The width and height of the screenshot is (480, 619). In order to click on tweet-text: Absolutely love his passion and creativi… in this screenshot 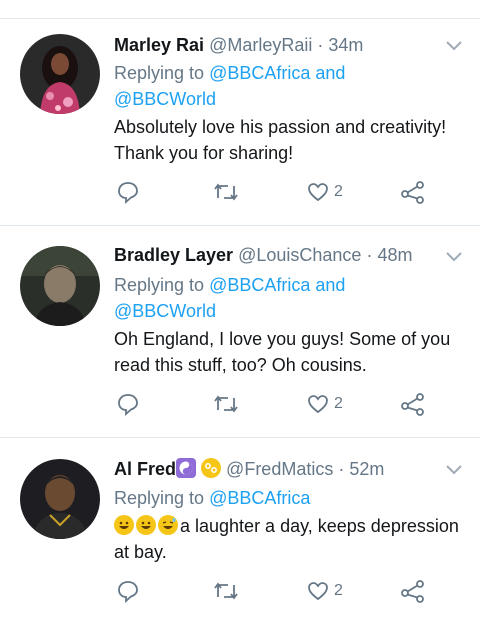, I will do `click(280, 140)`.